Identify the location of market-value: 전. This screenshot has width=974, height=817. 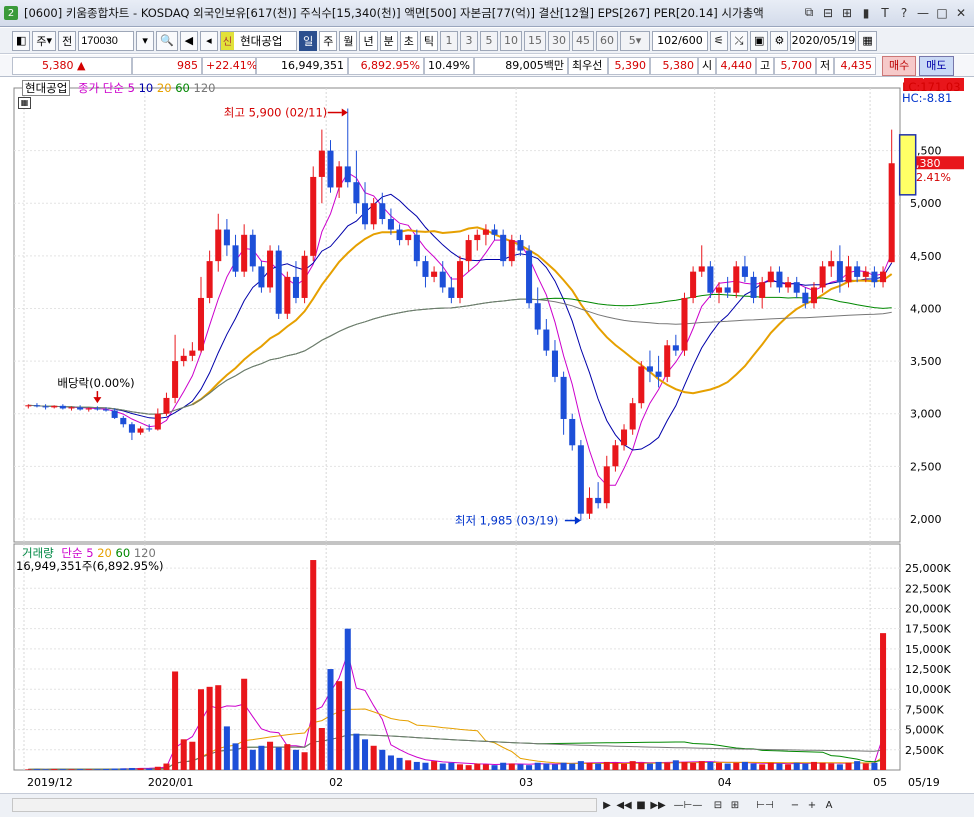
(67, 41).